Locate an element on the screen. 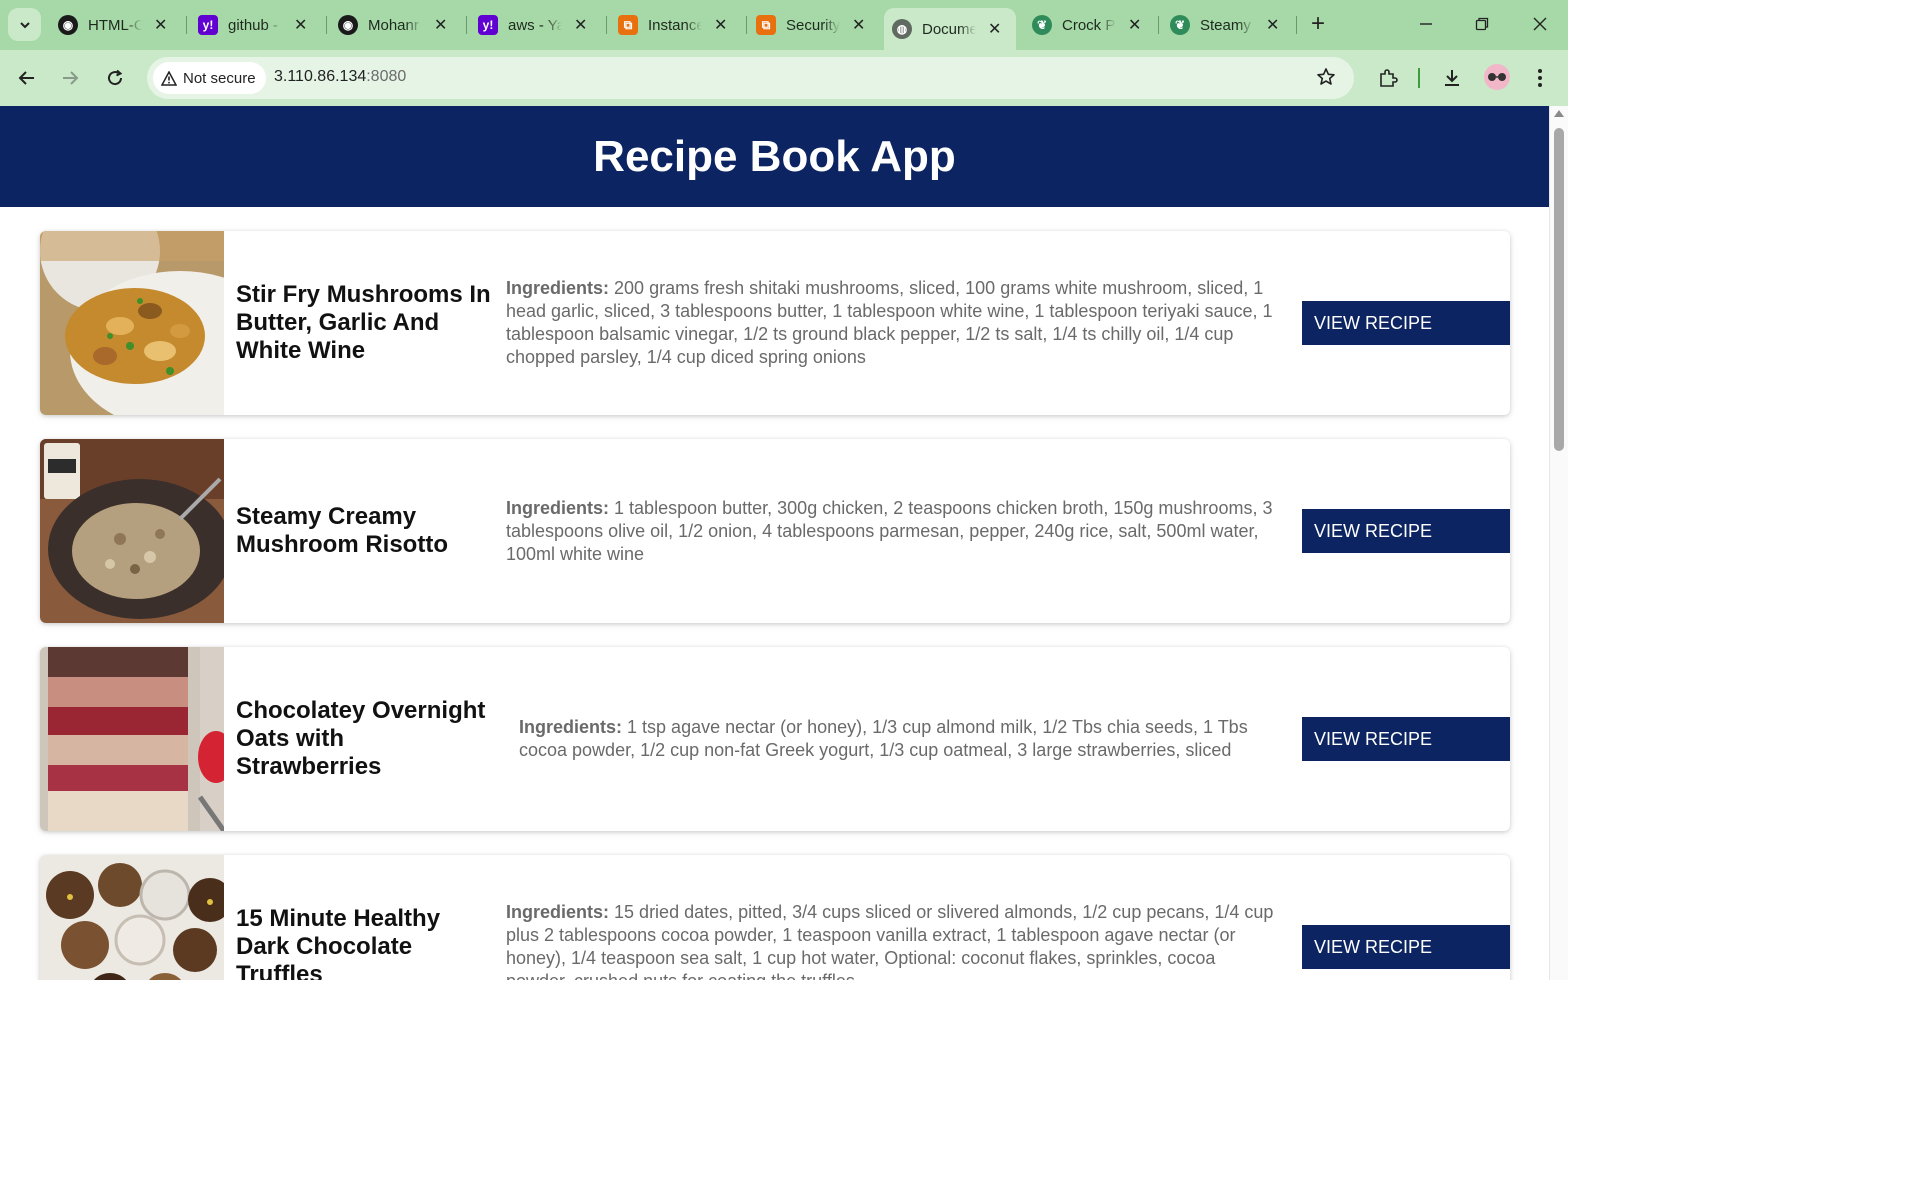 The width and height of the screenshot is (1920, 1200). tab-title: github - is located at coordinates (253, 25).